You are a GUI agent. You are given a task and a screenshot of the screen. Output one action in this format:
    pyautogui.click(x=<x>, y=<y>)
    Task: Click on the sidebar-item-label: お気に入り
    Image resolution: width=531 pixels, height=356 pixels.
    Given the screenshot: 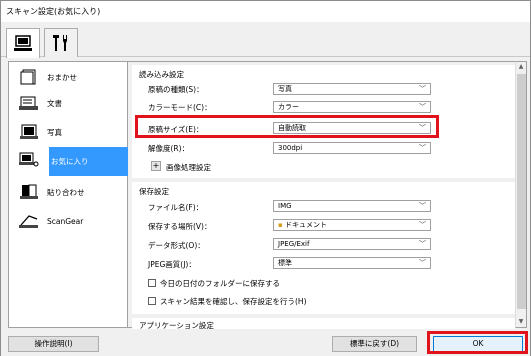 What is the action you would take?
    pyautogui.click(x=70, y=161)
    